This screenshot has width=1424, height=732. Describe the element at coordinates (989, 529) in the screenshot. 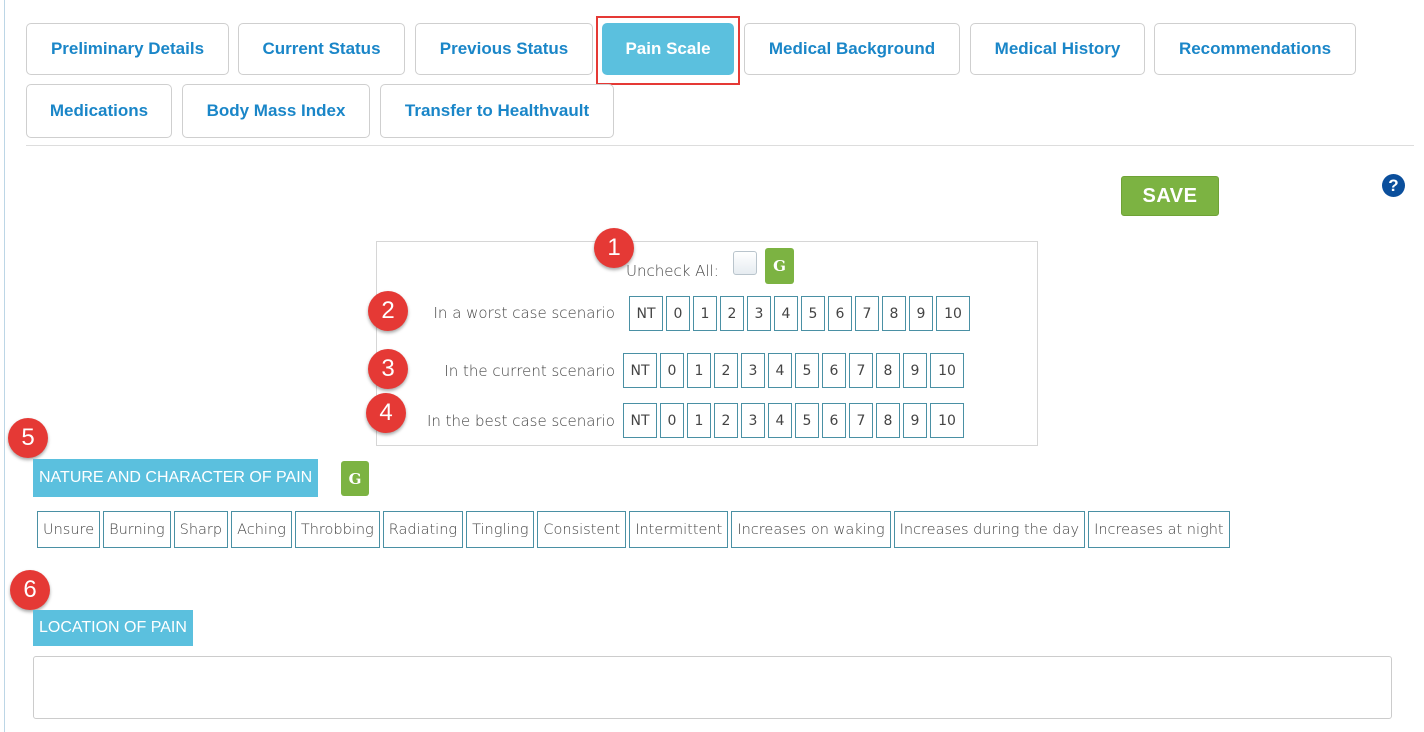

I see `nature-option-increases-during-the-day: Increases during the day` at that location.